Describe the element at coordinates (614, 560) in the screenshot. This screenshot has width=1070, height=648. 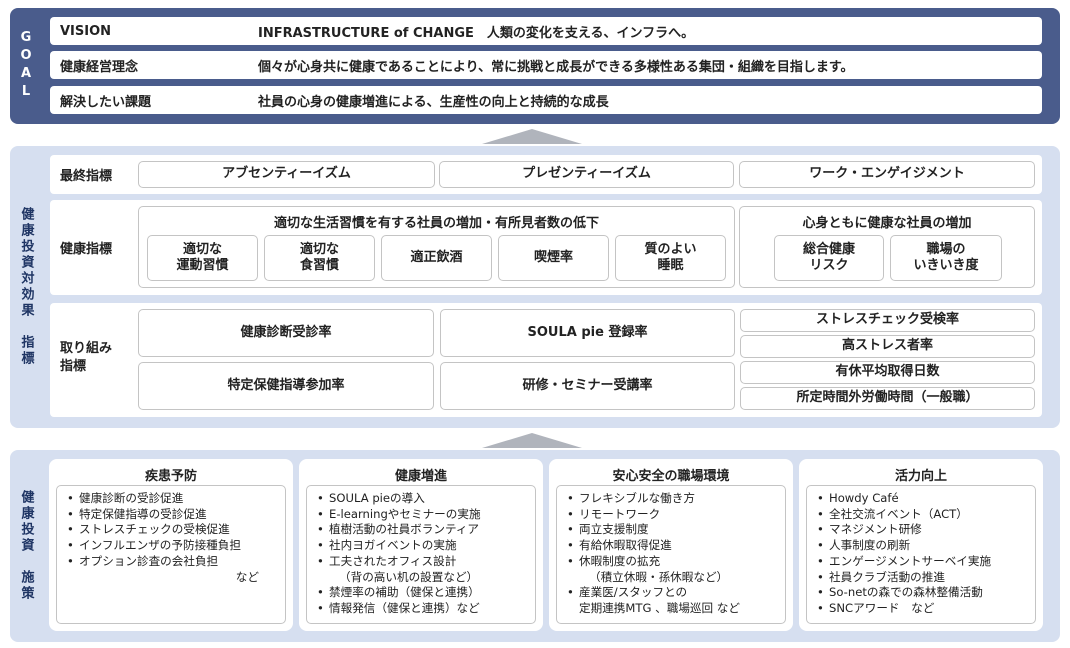
I see `list-item: • 休暇制度の拡充` at that location.